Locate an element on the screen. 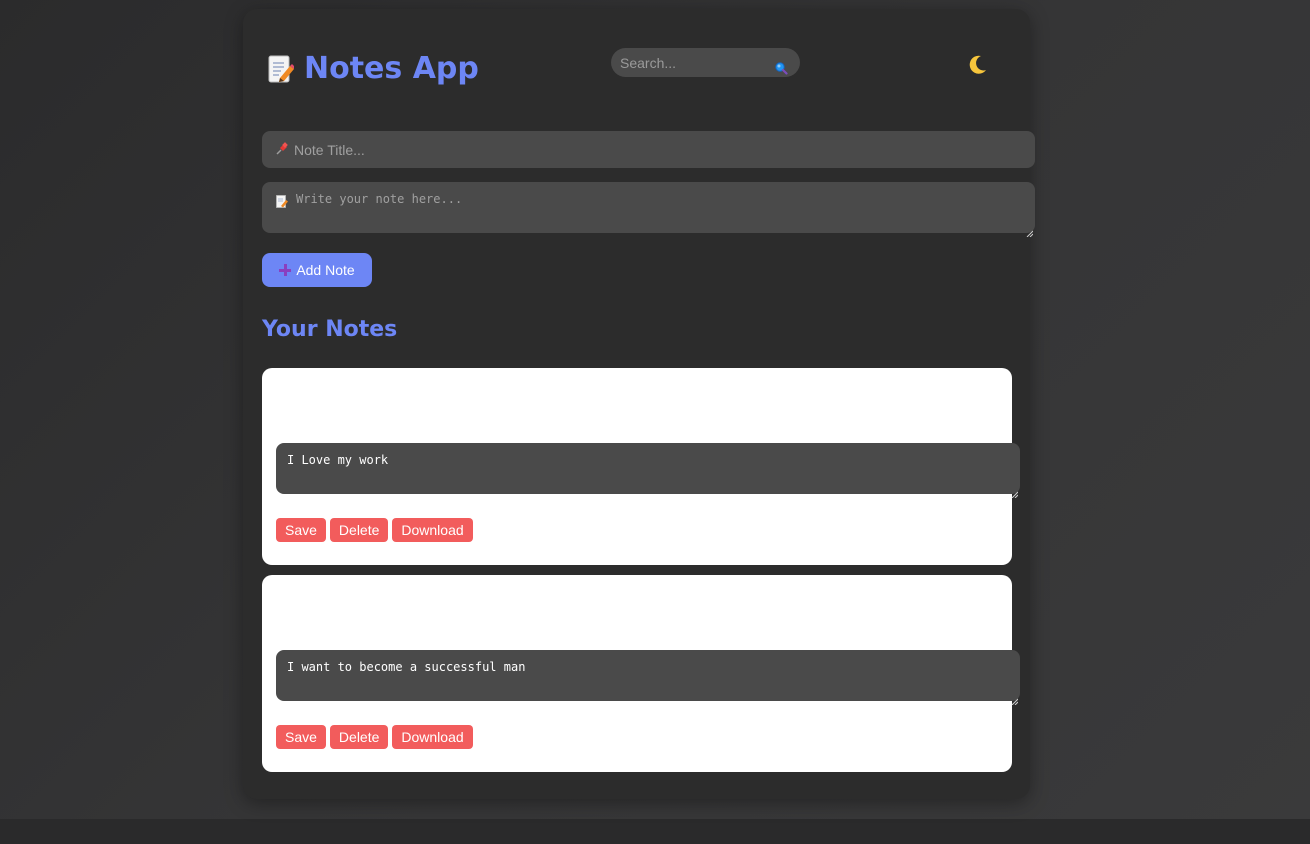 This screenshot has width=1310, height=844. search-icon is located at coordinates (781, 68).